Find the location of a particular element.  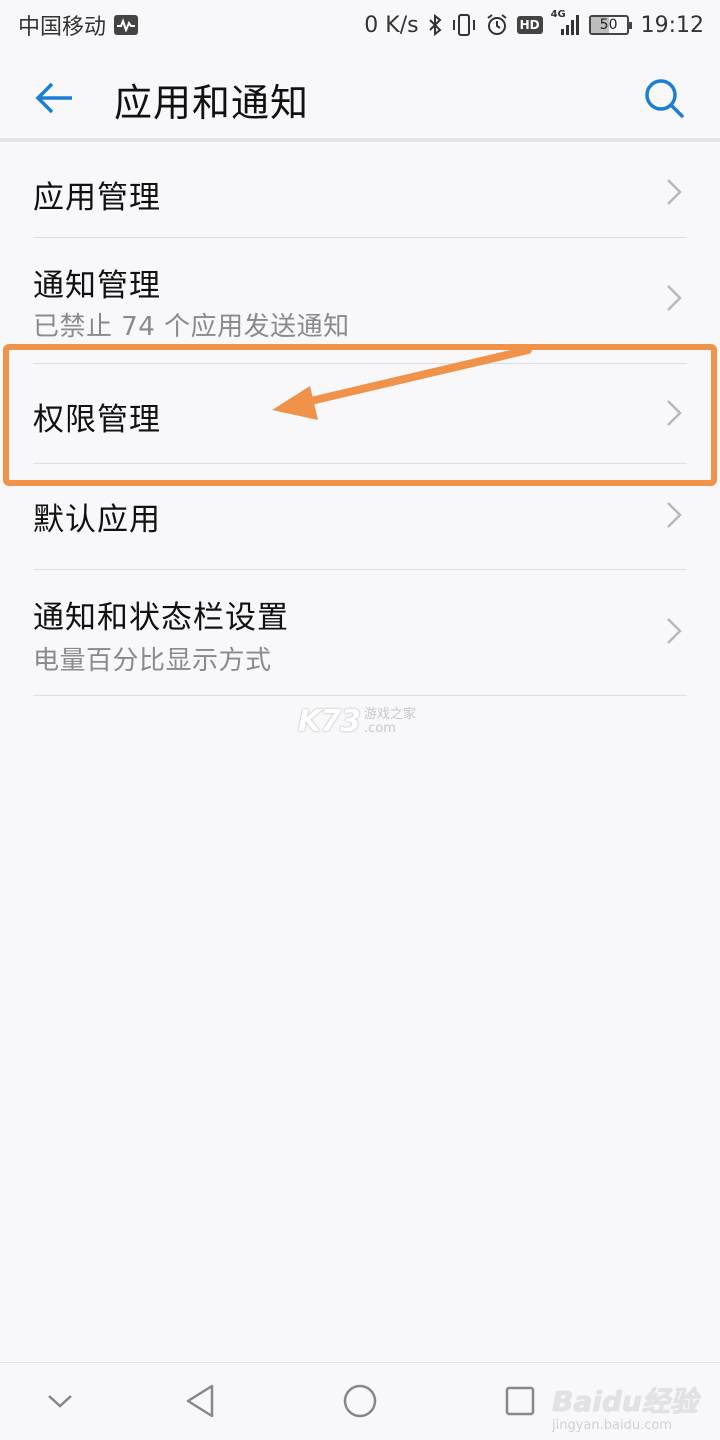

back-arrow-icon is located at coordinates (53, 98).